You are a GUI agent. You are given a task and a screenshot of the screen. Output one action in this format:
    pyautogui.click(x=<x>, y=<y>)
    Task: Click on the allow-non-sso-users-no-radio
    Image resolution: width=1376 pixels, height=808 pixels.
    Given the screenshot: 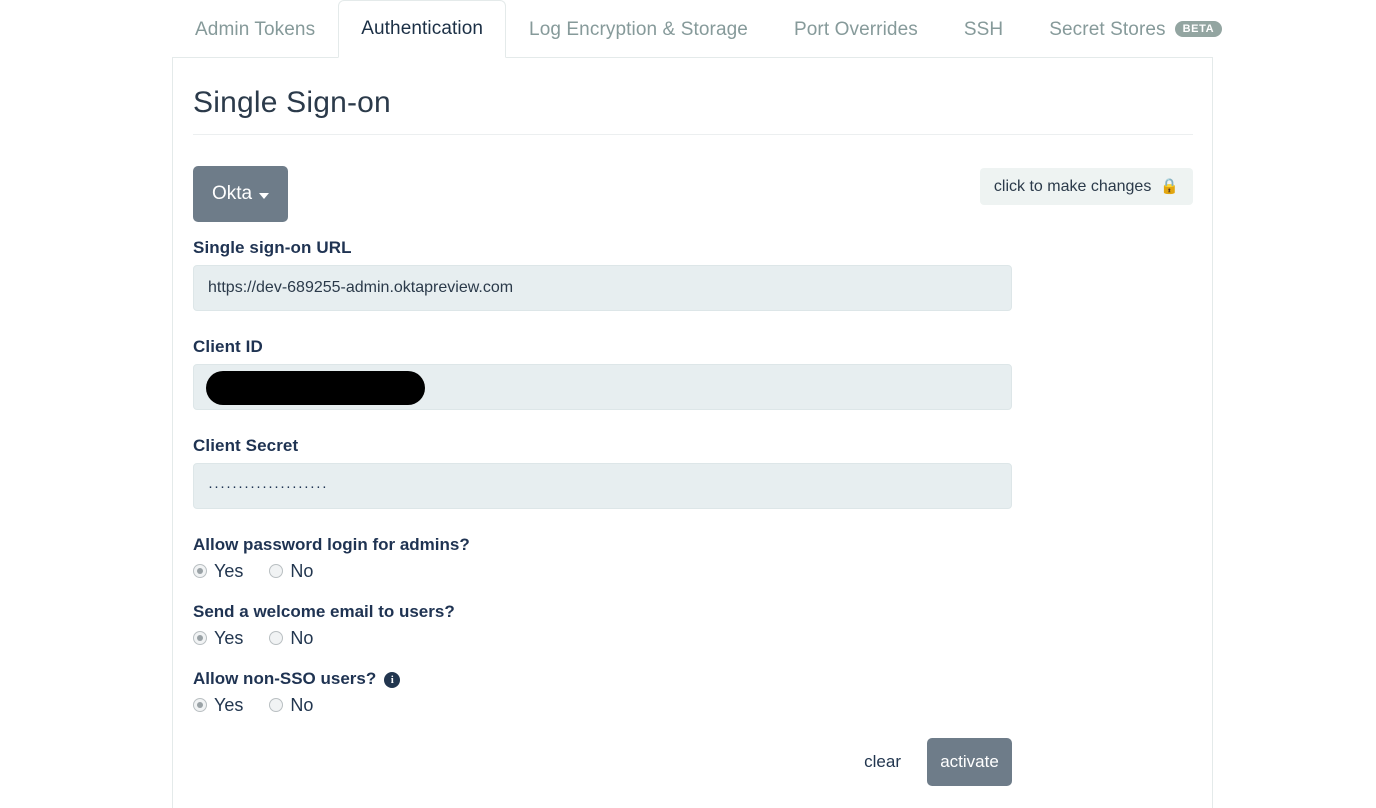 What is the action you would take?
    pyautogui.click(x=276, y=705)
    